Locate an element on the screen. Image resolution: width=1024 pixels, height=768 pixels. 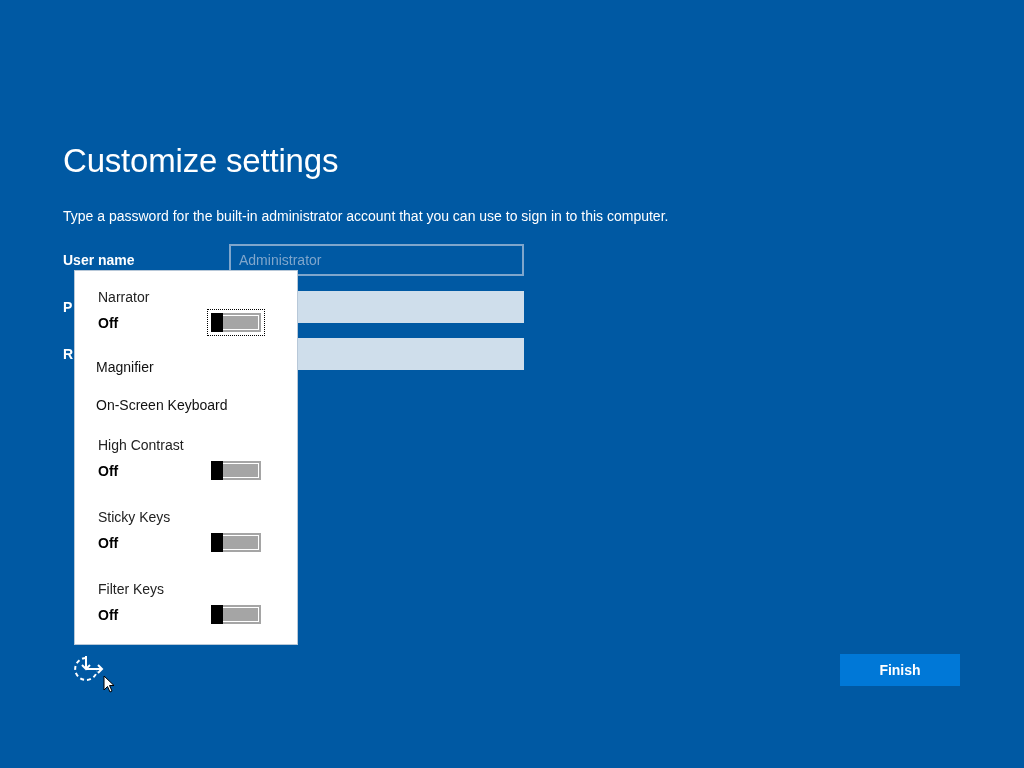
toggle-label: Narrator is located at coordinates (124, 297).